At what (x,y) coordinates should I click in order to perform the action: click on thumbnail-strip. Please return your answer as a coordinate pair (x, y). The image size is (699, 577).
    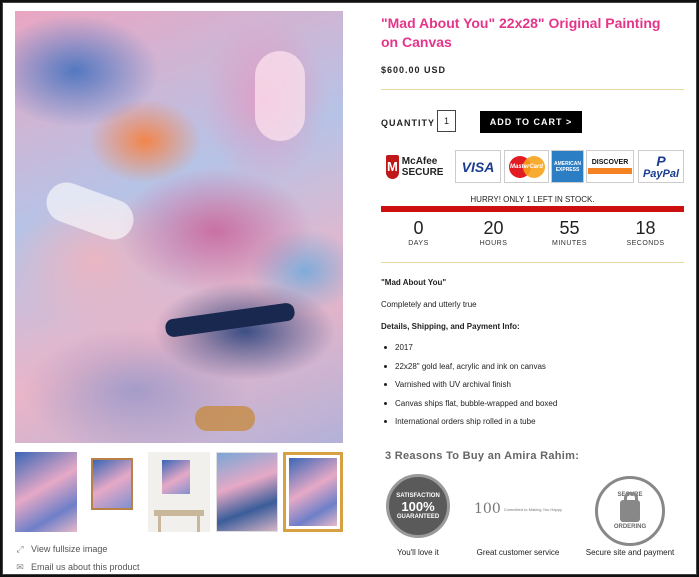
    Looking at the image, I should click on (179, 492).